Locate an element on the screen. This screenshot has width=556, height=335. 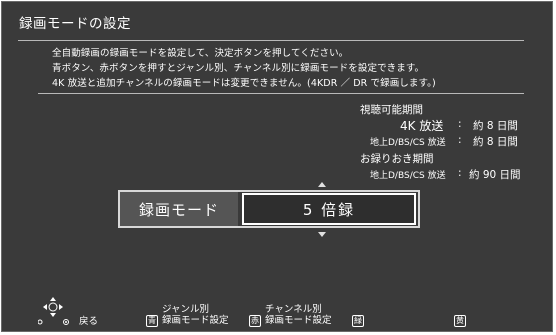
channel-mode-line-1: チャンネル別 is located at coordinates (293, 309).